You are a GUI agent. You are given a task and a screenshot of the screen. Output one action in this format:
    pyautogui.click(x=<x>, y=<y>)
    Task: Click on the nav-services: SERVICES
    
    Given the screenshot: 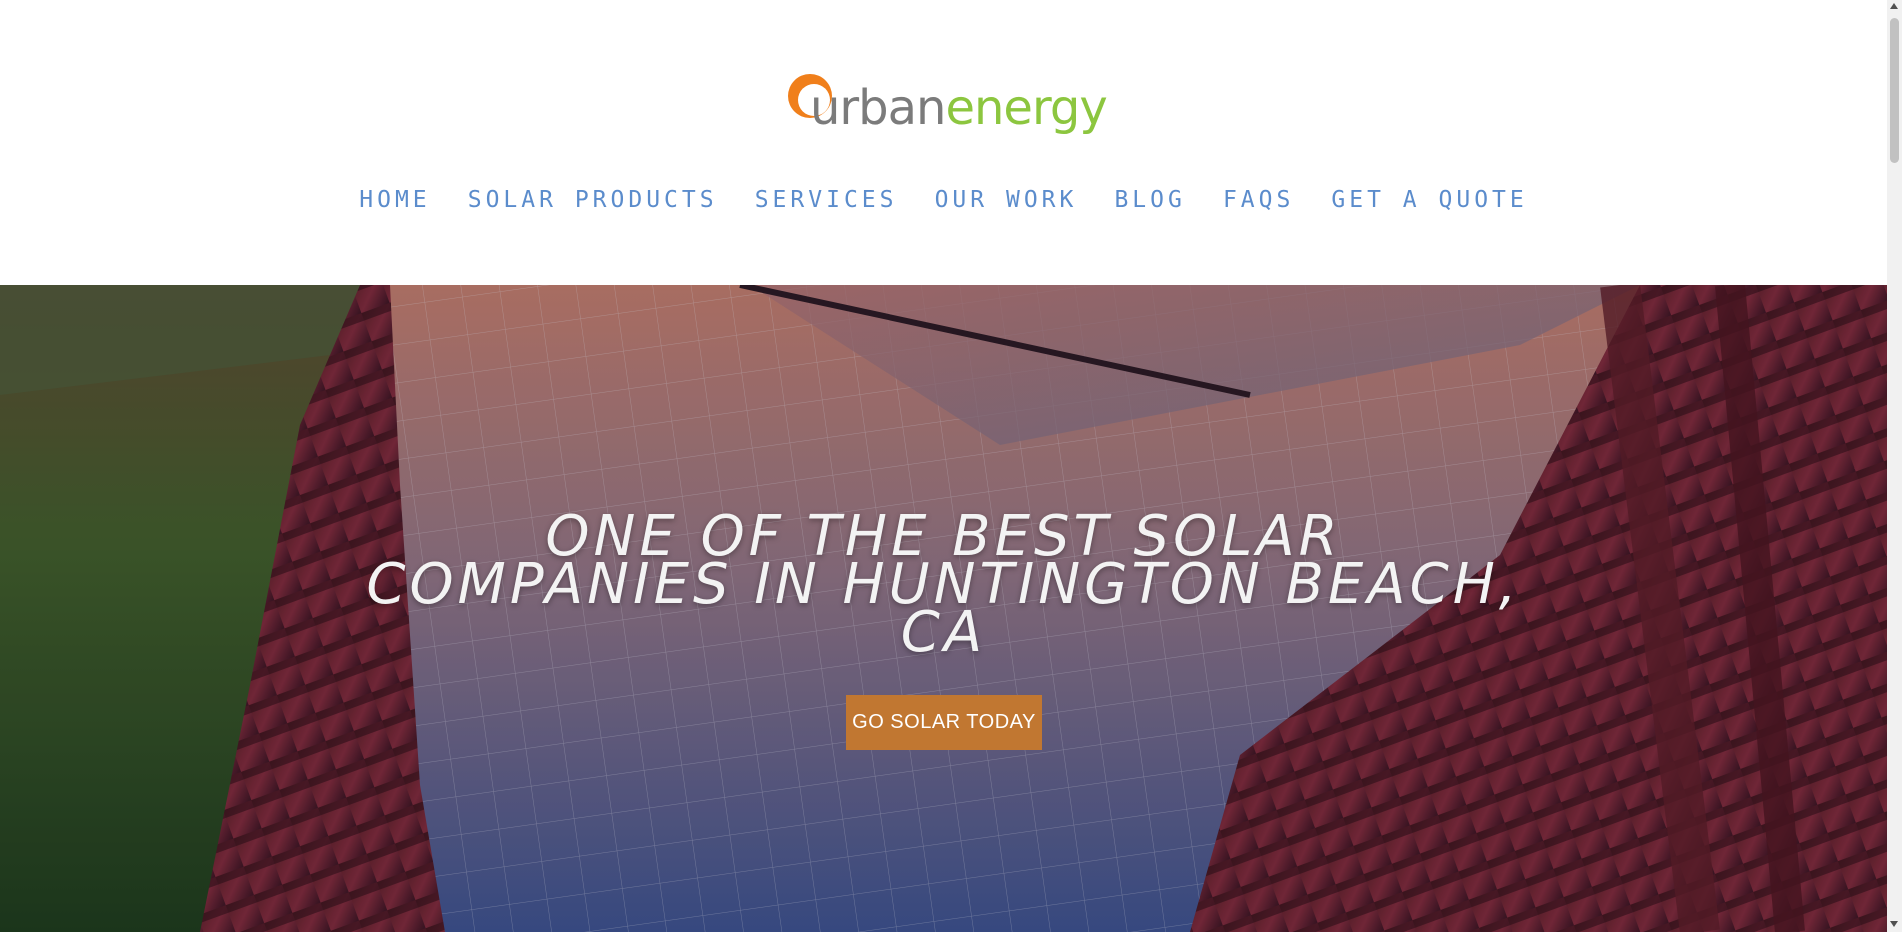 What is the action you would take?
    pyautogui.click(x=826, y=200)
    